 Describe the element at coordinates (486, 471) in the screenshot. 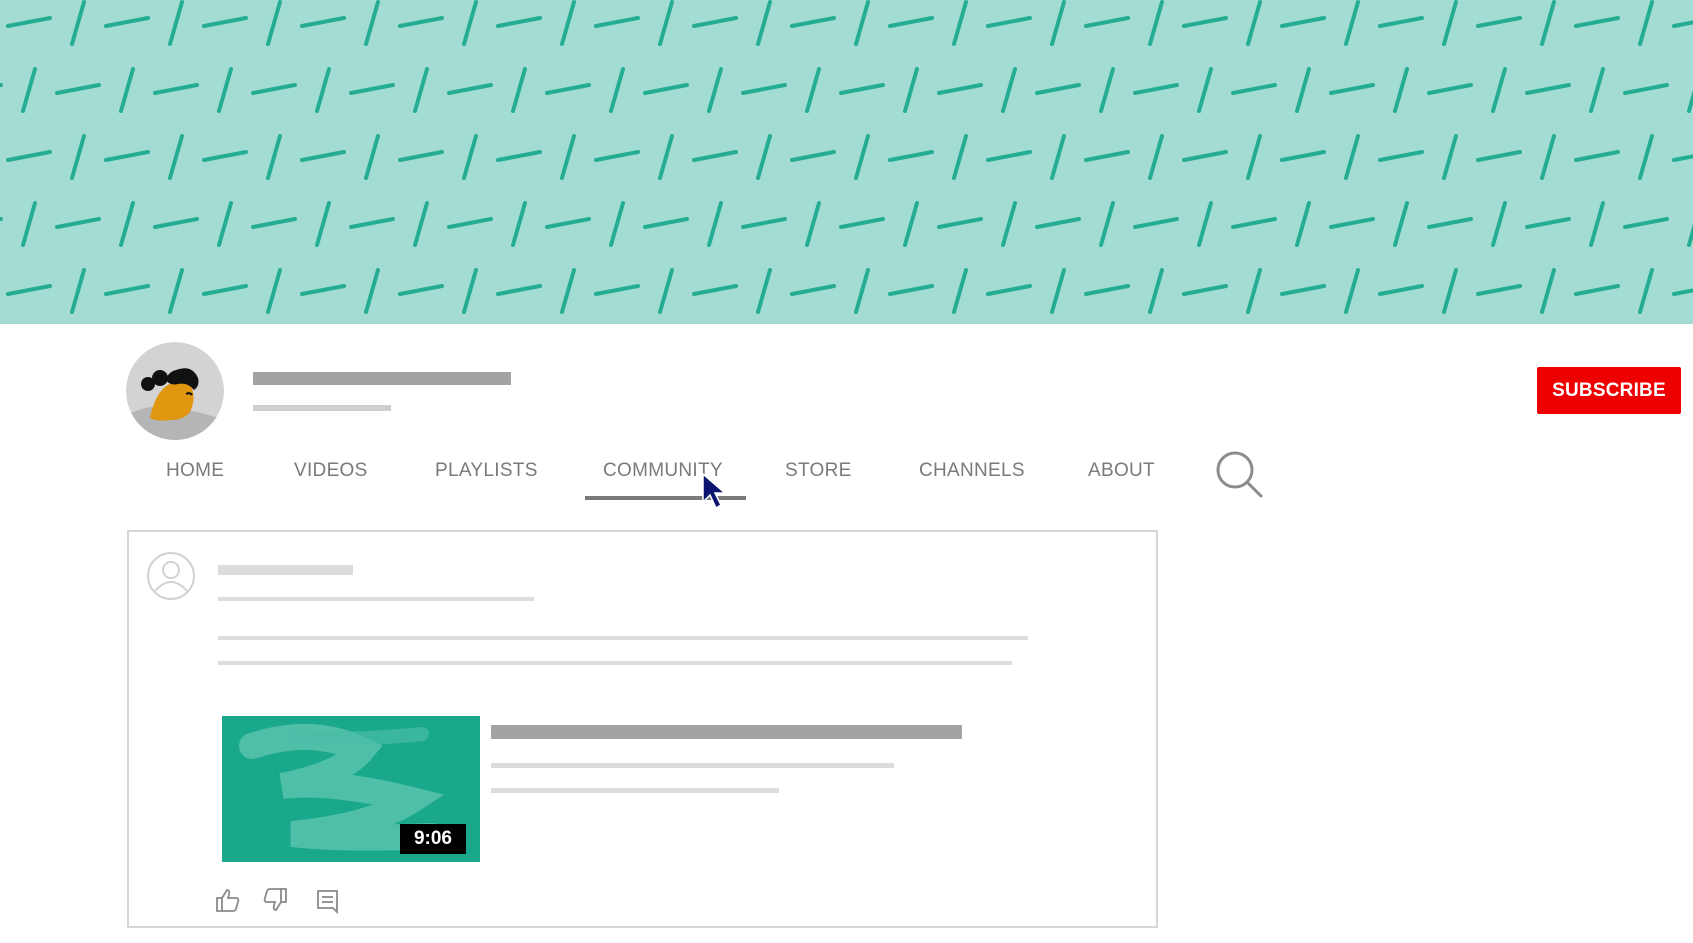

I see `tab-playlists: PLAYLISTS` at that location.